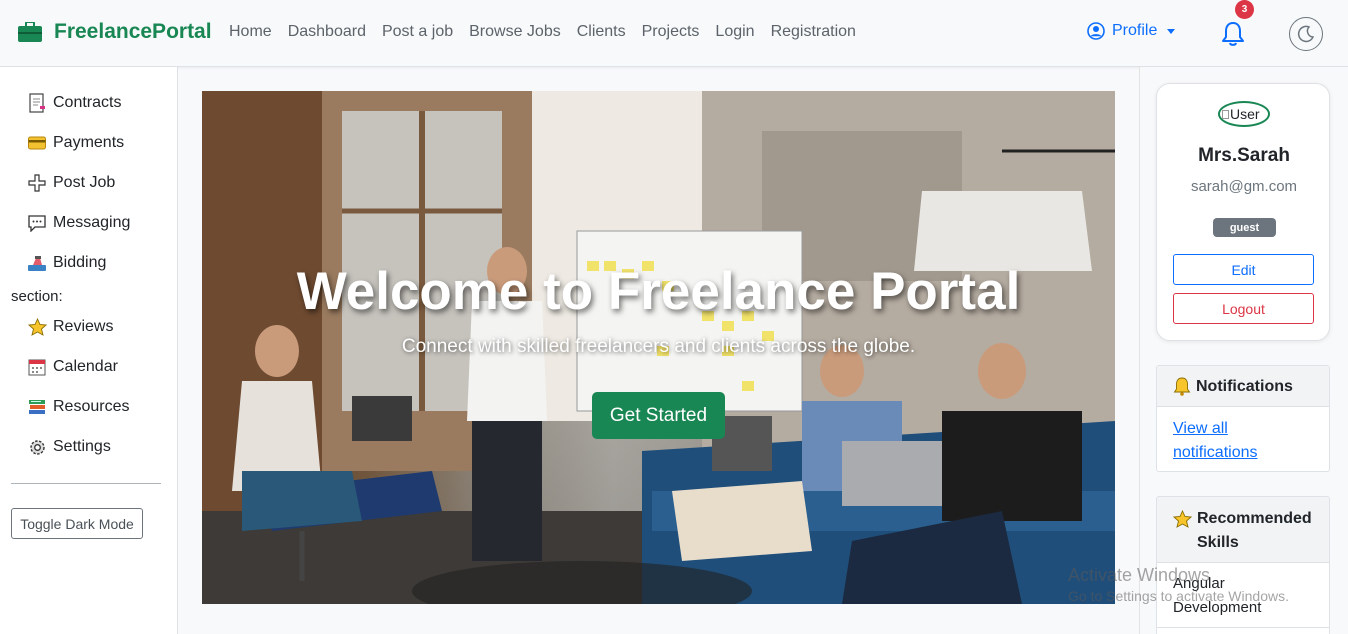 The height and width of the screenshot is (634, 1348). I want to click on notifications-header: Notifications, so click(1243, 386).